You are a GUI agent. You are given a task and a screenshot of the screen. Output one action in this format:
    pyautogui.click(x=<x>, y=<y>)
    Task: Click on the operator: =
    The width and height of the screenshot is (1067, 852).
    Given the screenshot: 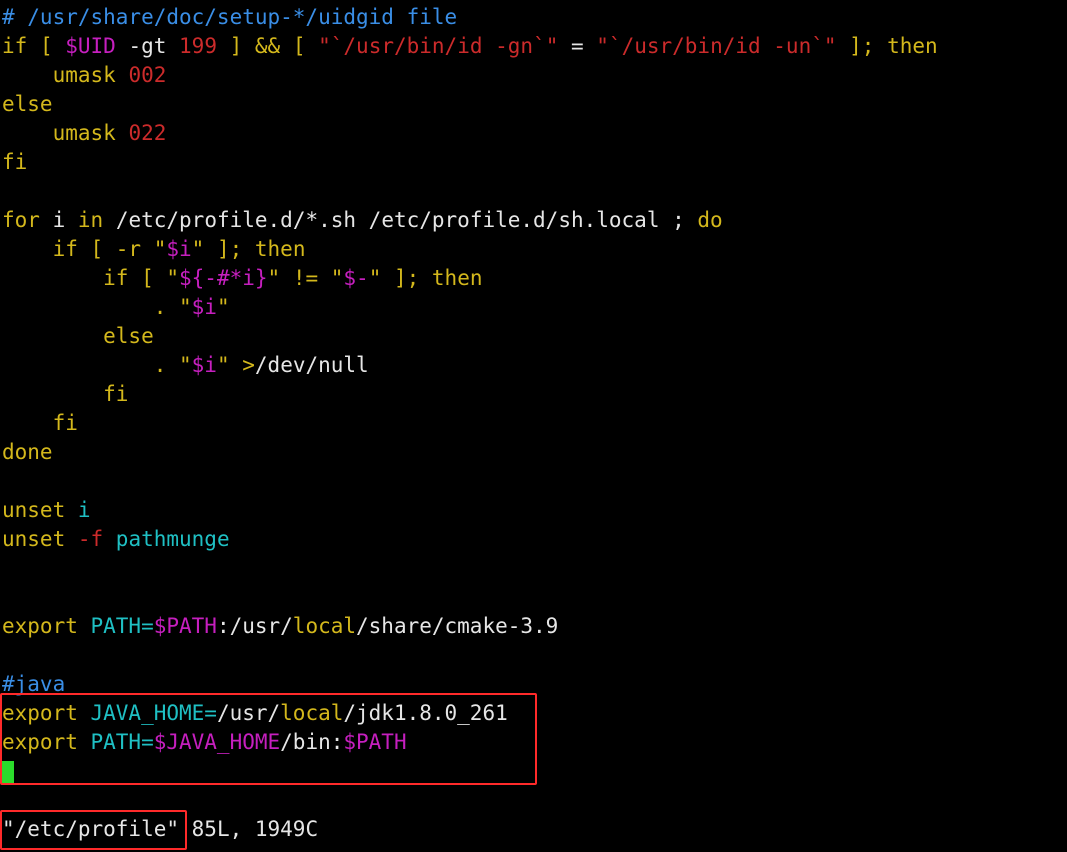 What is the action you would take?
    pyautogui.click(x=577, y=46)
    